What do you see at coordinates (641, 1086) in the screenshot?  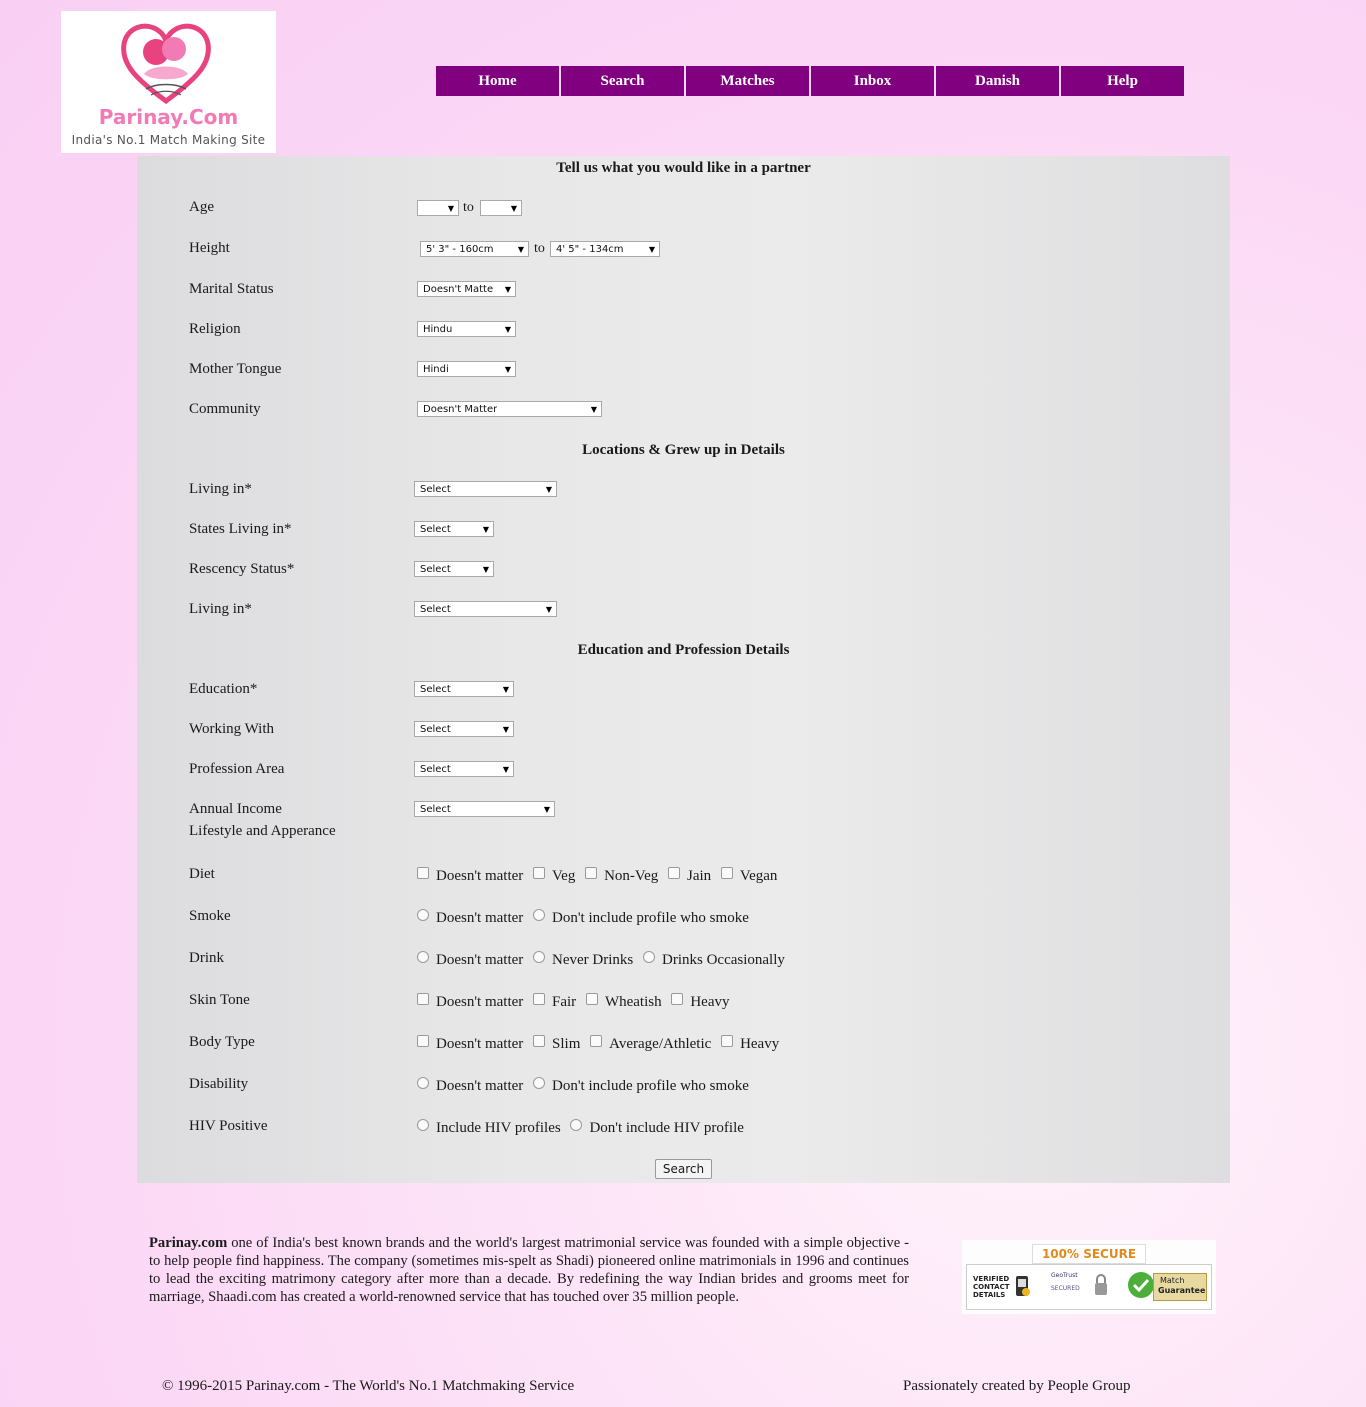 I see `disability-option: Don't include profile who smoke` at bounding box center [641, 1086].